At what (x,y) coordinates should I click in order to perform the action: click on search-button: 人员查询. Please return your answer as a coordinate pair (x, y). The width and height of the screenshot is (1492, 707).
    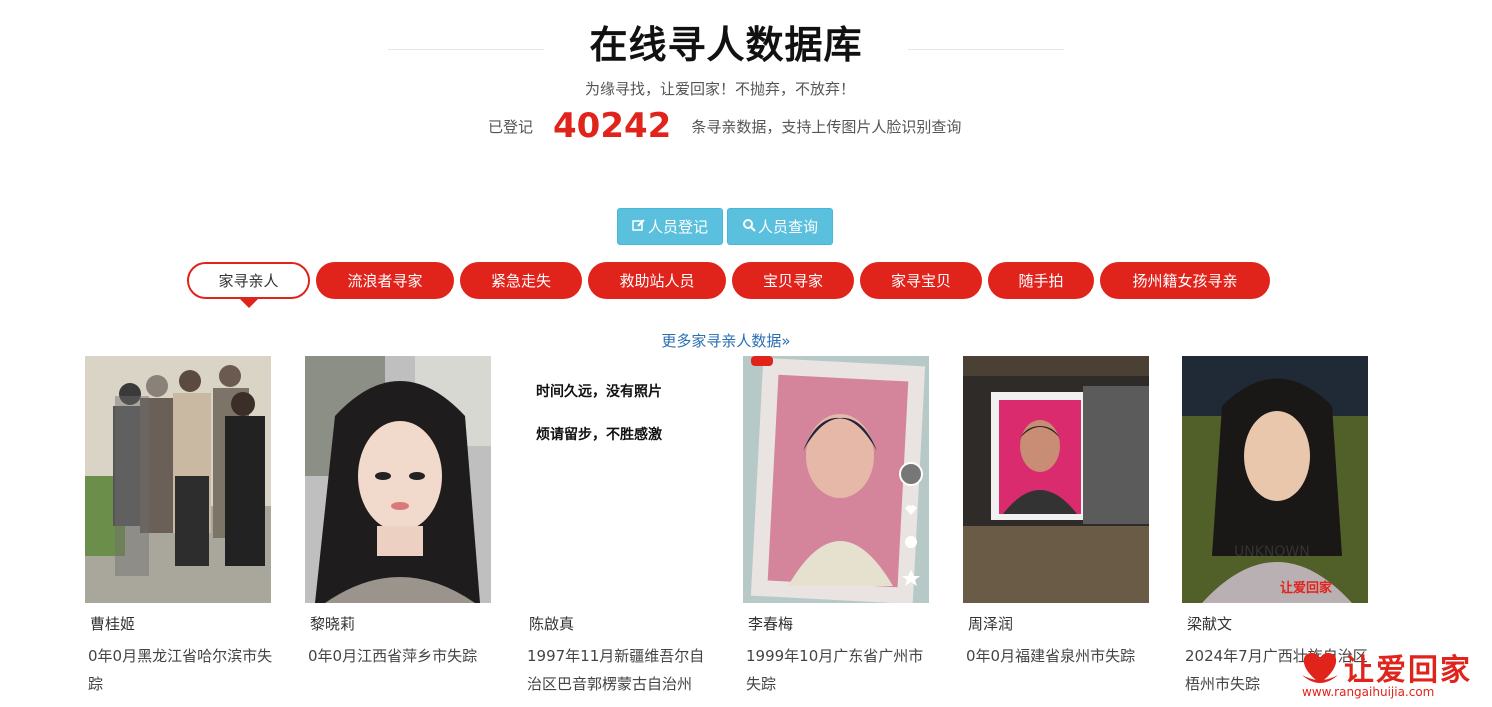
    Looking at the image, I should click on (780, 226).